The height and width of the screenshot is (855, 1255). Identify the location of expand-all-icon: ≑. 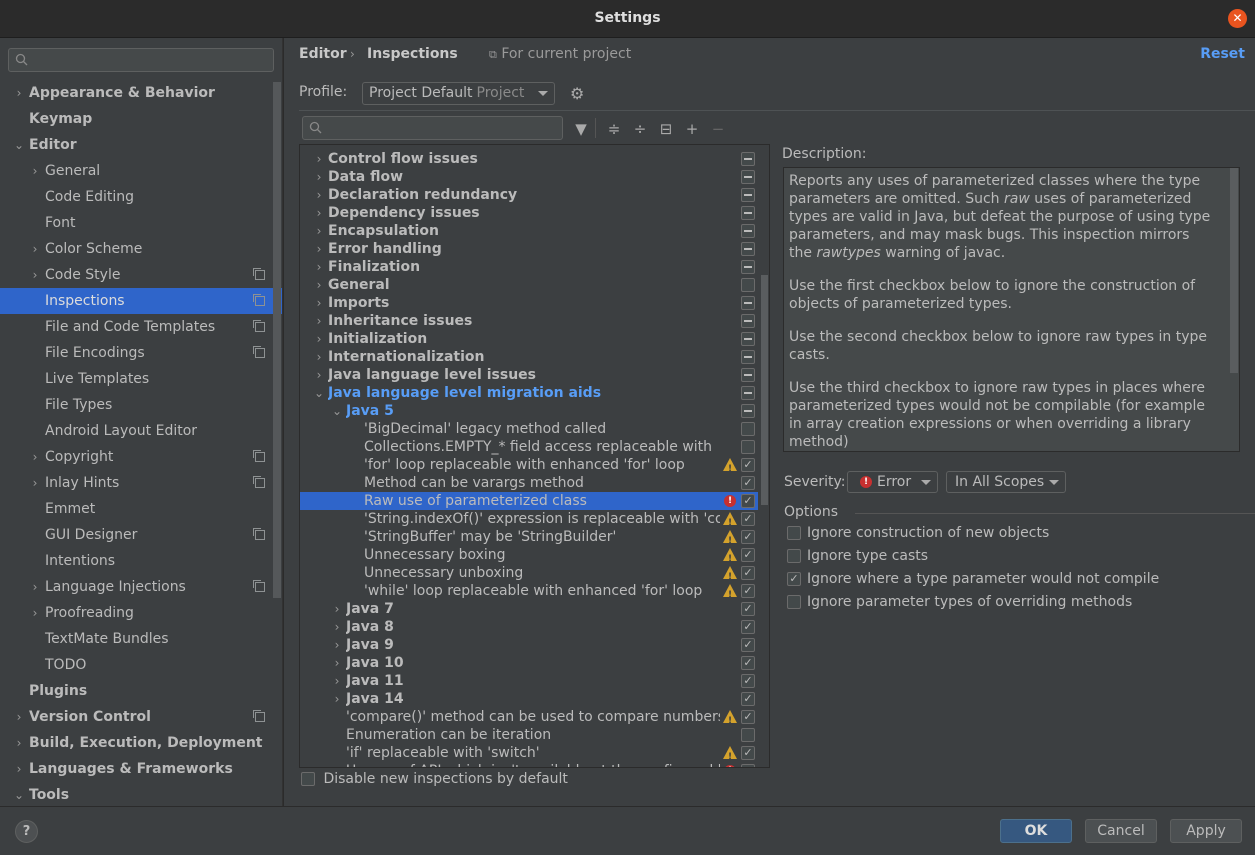
(614, 129).